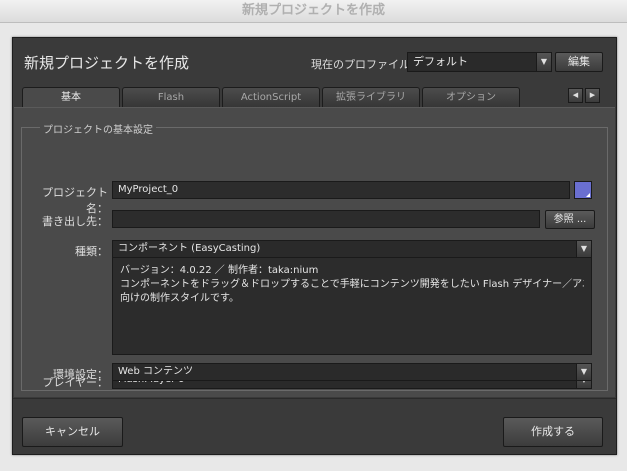 This screenshot has height=471, width=627. I want to click on chevron-left-icon: ◀, so click(575, 95).